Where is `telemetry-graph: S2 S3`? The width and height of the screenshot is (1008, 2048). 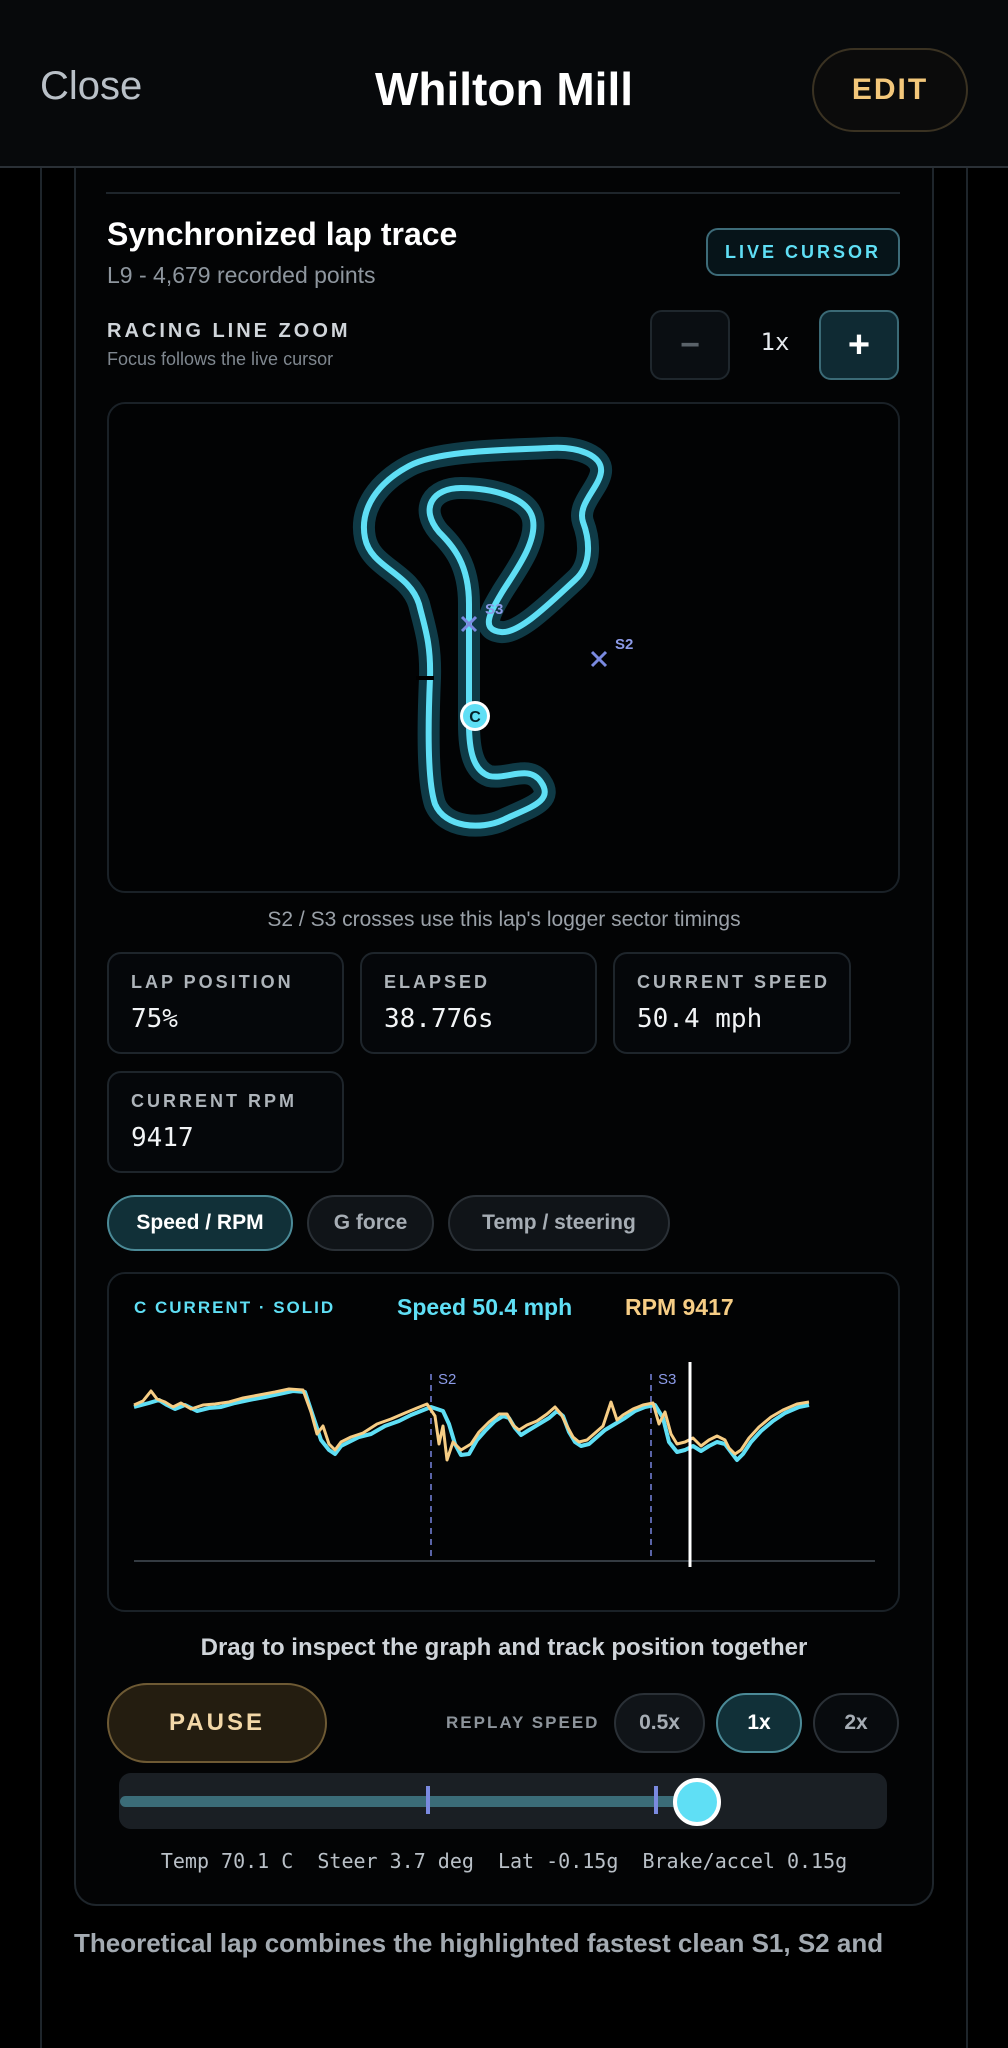 telemetry-graph: S2 S3 is located at coordinates (503, 1442).